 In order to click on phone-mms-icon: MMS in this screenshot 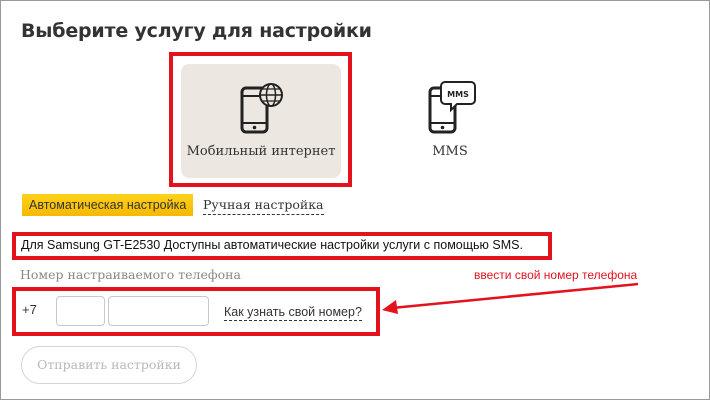, I will do `click(452, 107)`.